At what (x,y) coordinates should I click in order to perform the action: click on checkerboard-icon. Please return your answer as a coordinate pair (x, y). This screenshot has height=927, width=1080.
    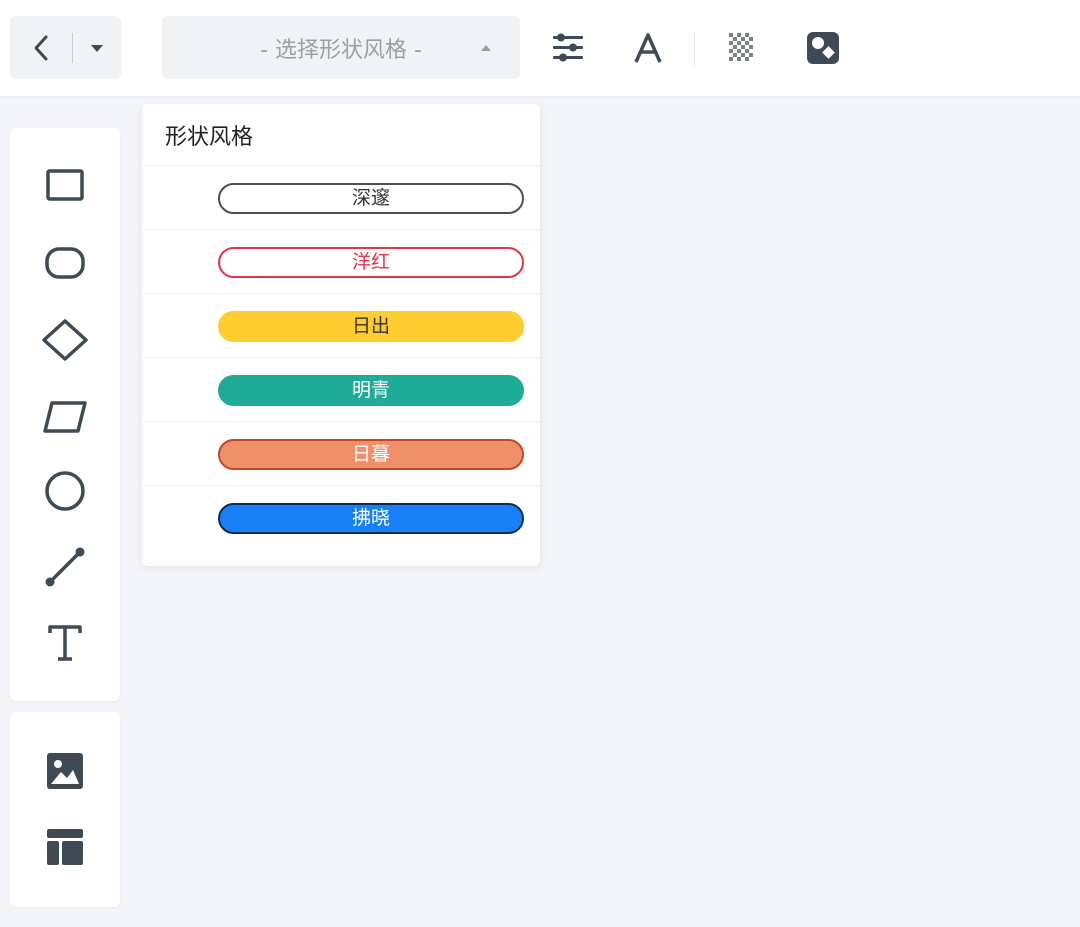
    Looking at the image, I should click on (741, 47).